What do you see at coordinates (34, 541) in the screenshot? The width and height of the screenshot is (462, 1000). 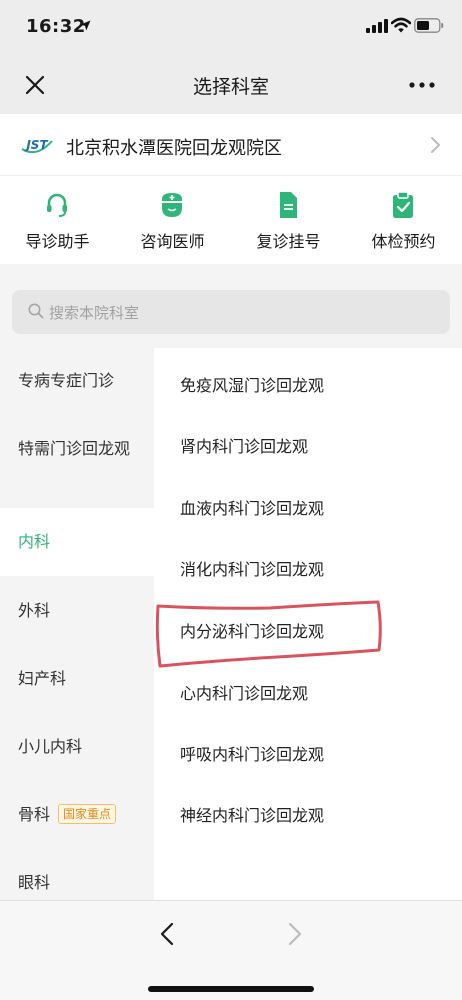 I see `category-label: 内科` at bounding box center [34, 541].